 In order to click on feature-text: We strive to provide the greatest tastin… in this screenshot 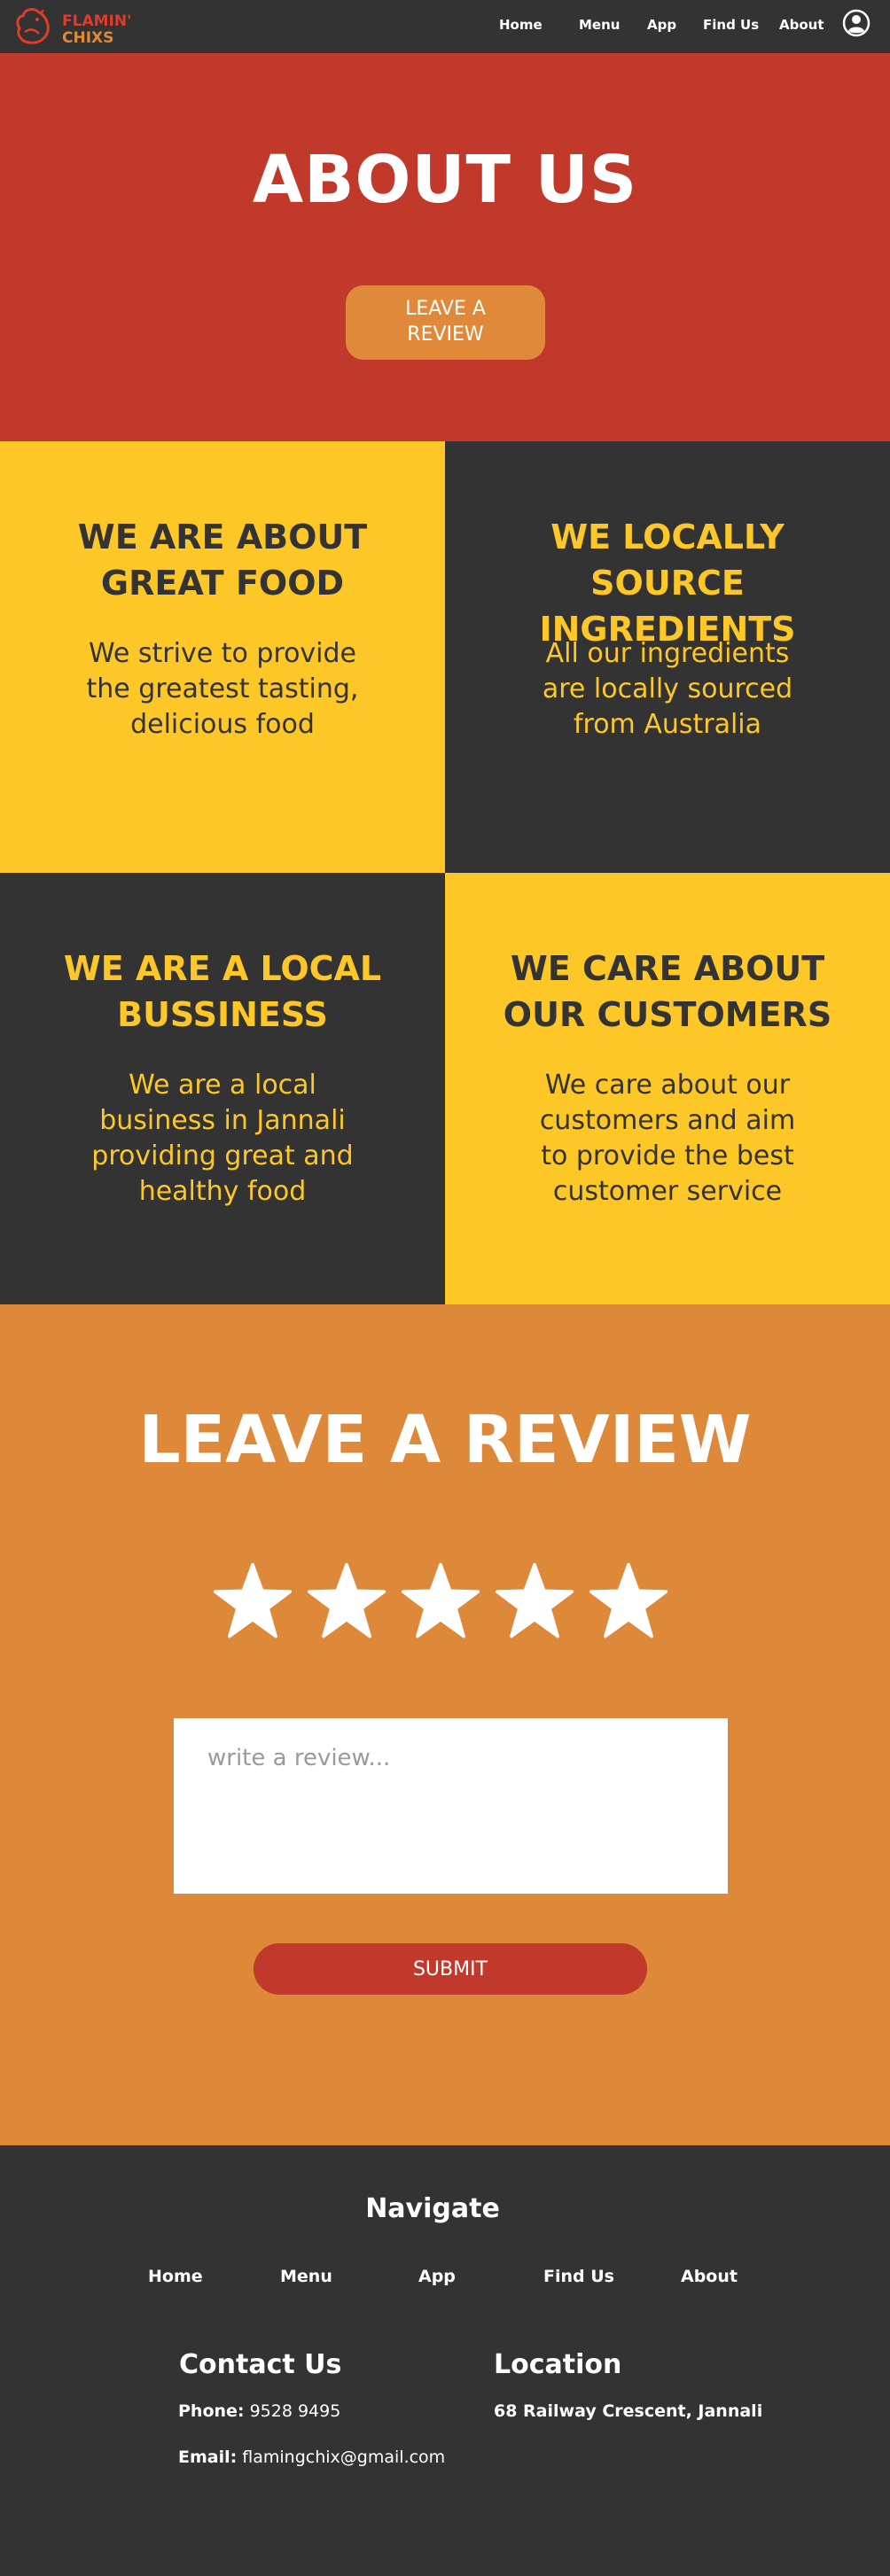, I will do `click(222, 689)`.